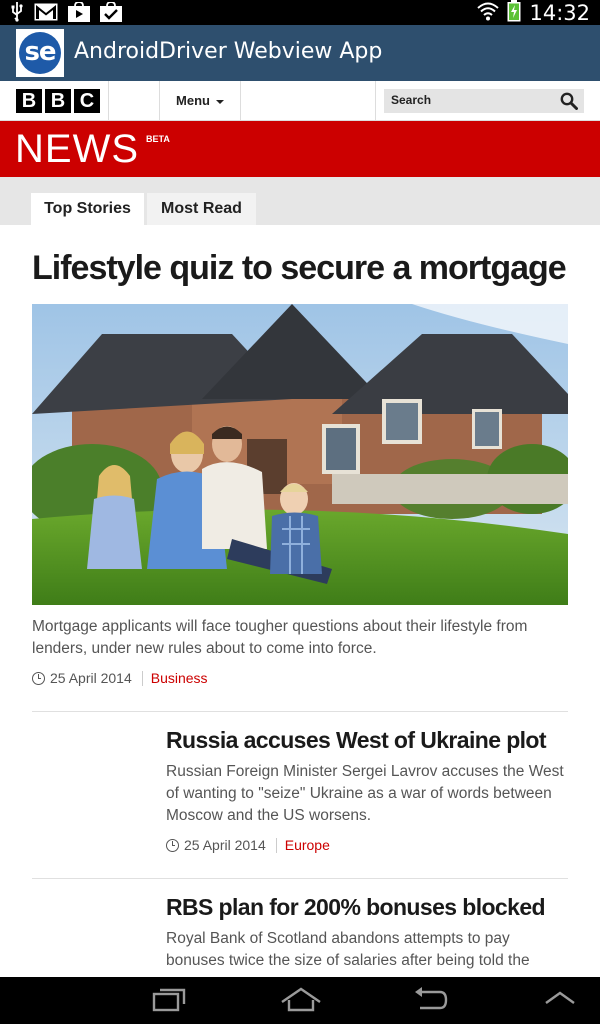  I want to click on wifi-icon, so click(488, 13).